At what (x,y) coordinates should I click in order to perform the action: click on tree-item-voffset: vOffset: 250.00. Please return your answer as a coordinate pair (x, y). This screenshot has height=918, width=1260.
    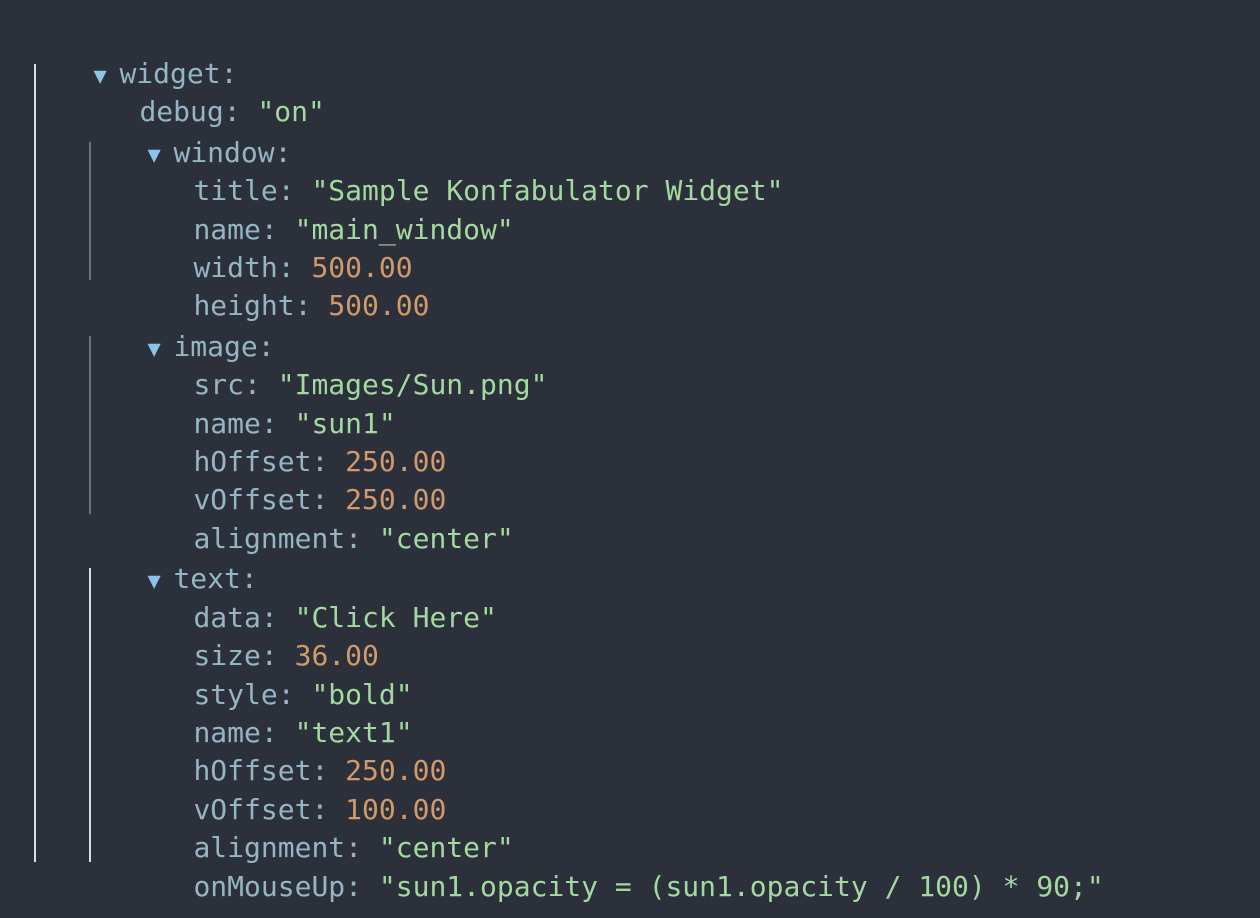
    Looking at the image, I should click on (320, 499).